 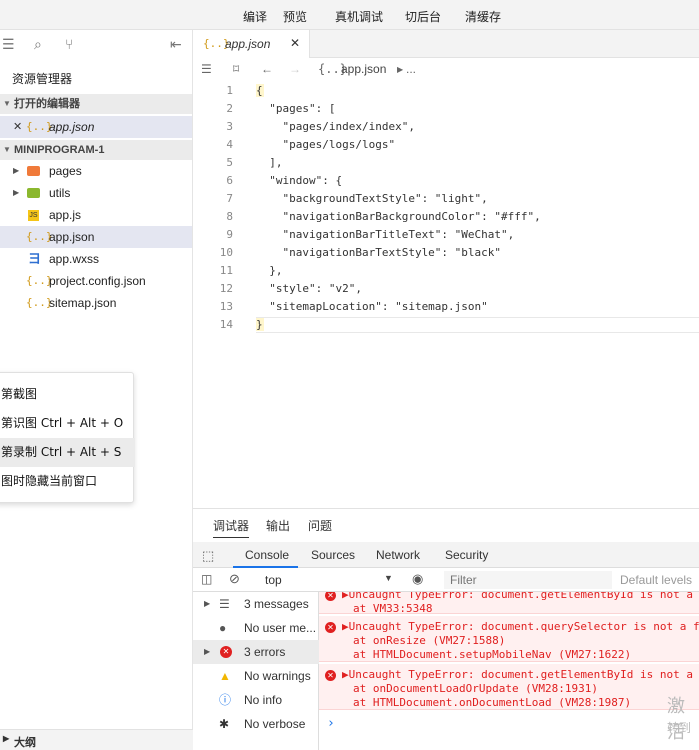 I want to click on sidebar-toolbar: ☰ ⌕ ⑂ ⇤, so click(x=96, y=44).